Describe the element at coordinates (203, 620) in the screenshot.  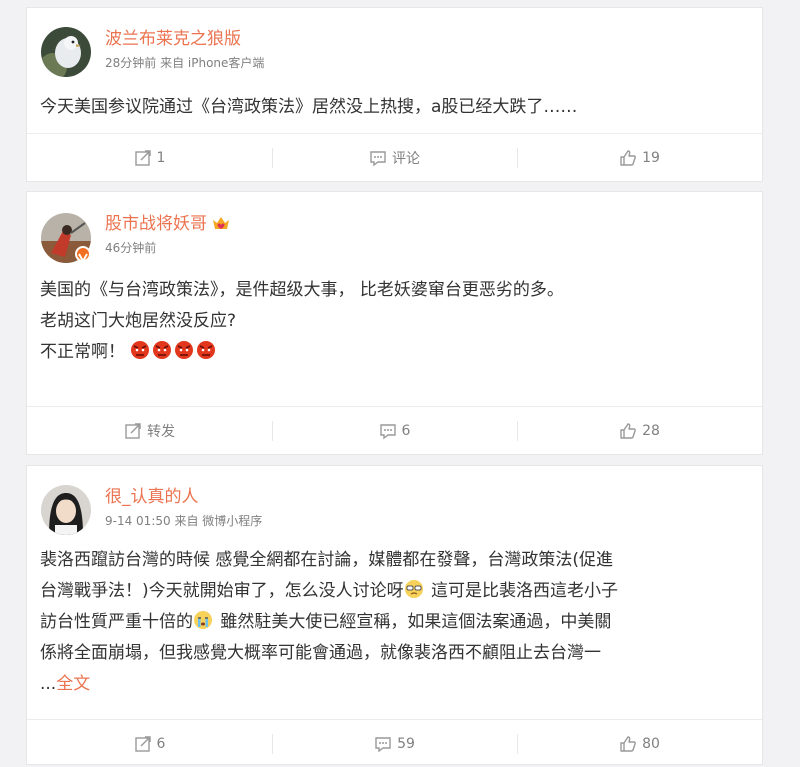
I see `crying-emoji-icon` at that location.